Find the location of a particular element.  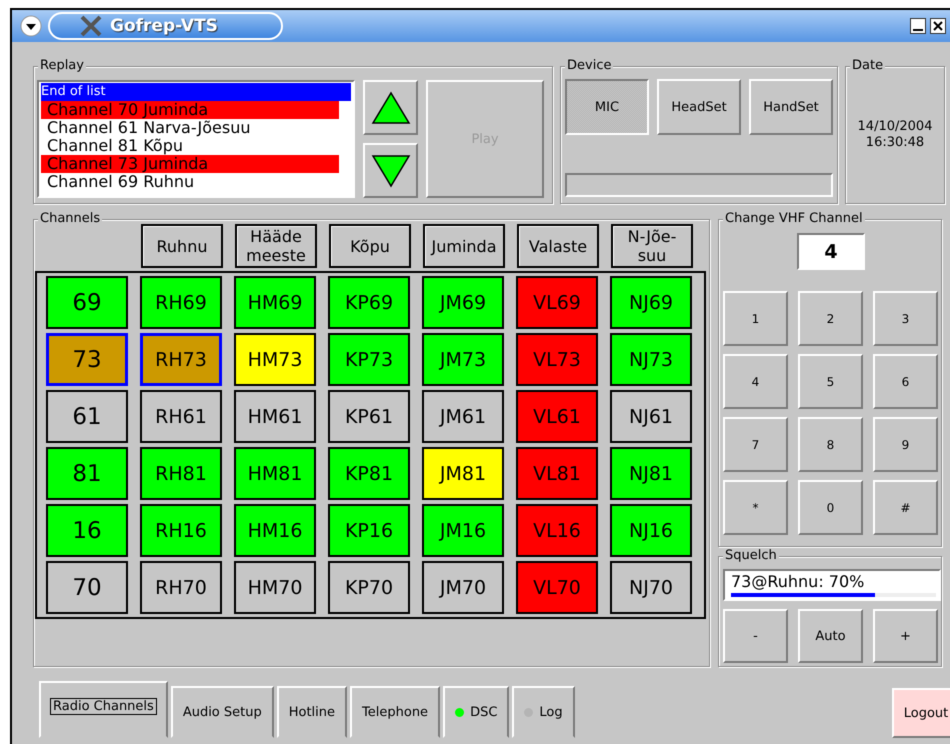

tab: Hotline is located at coordinates (312, 712).